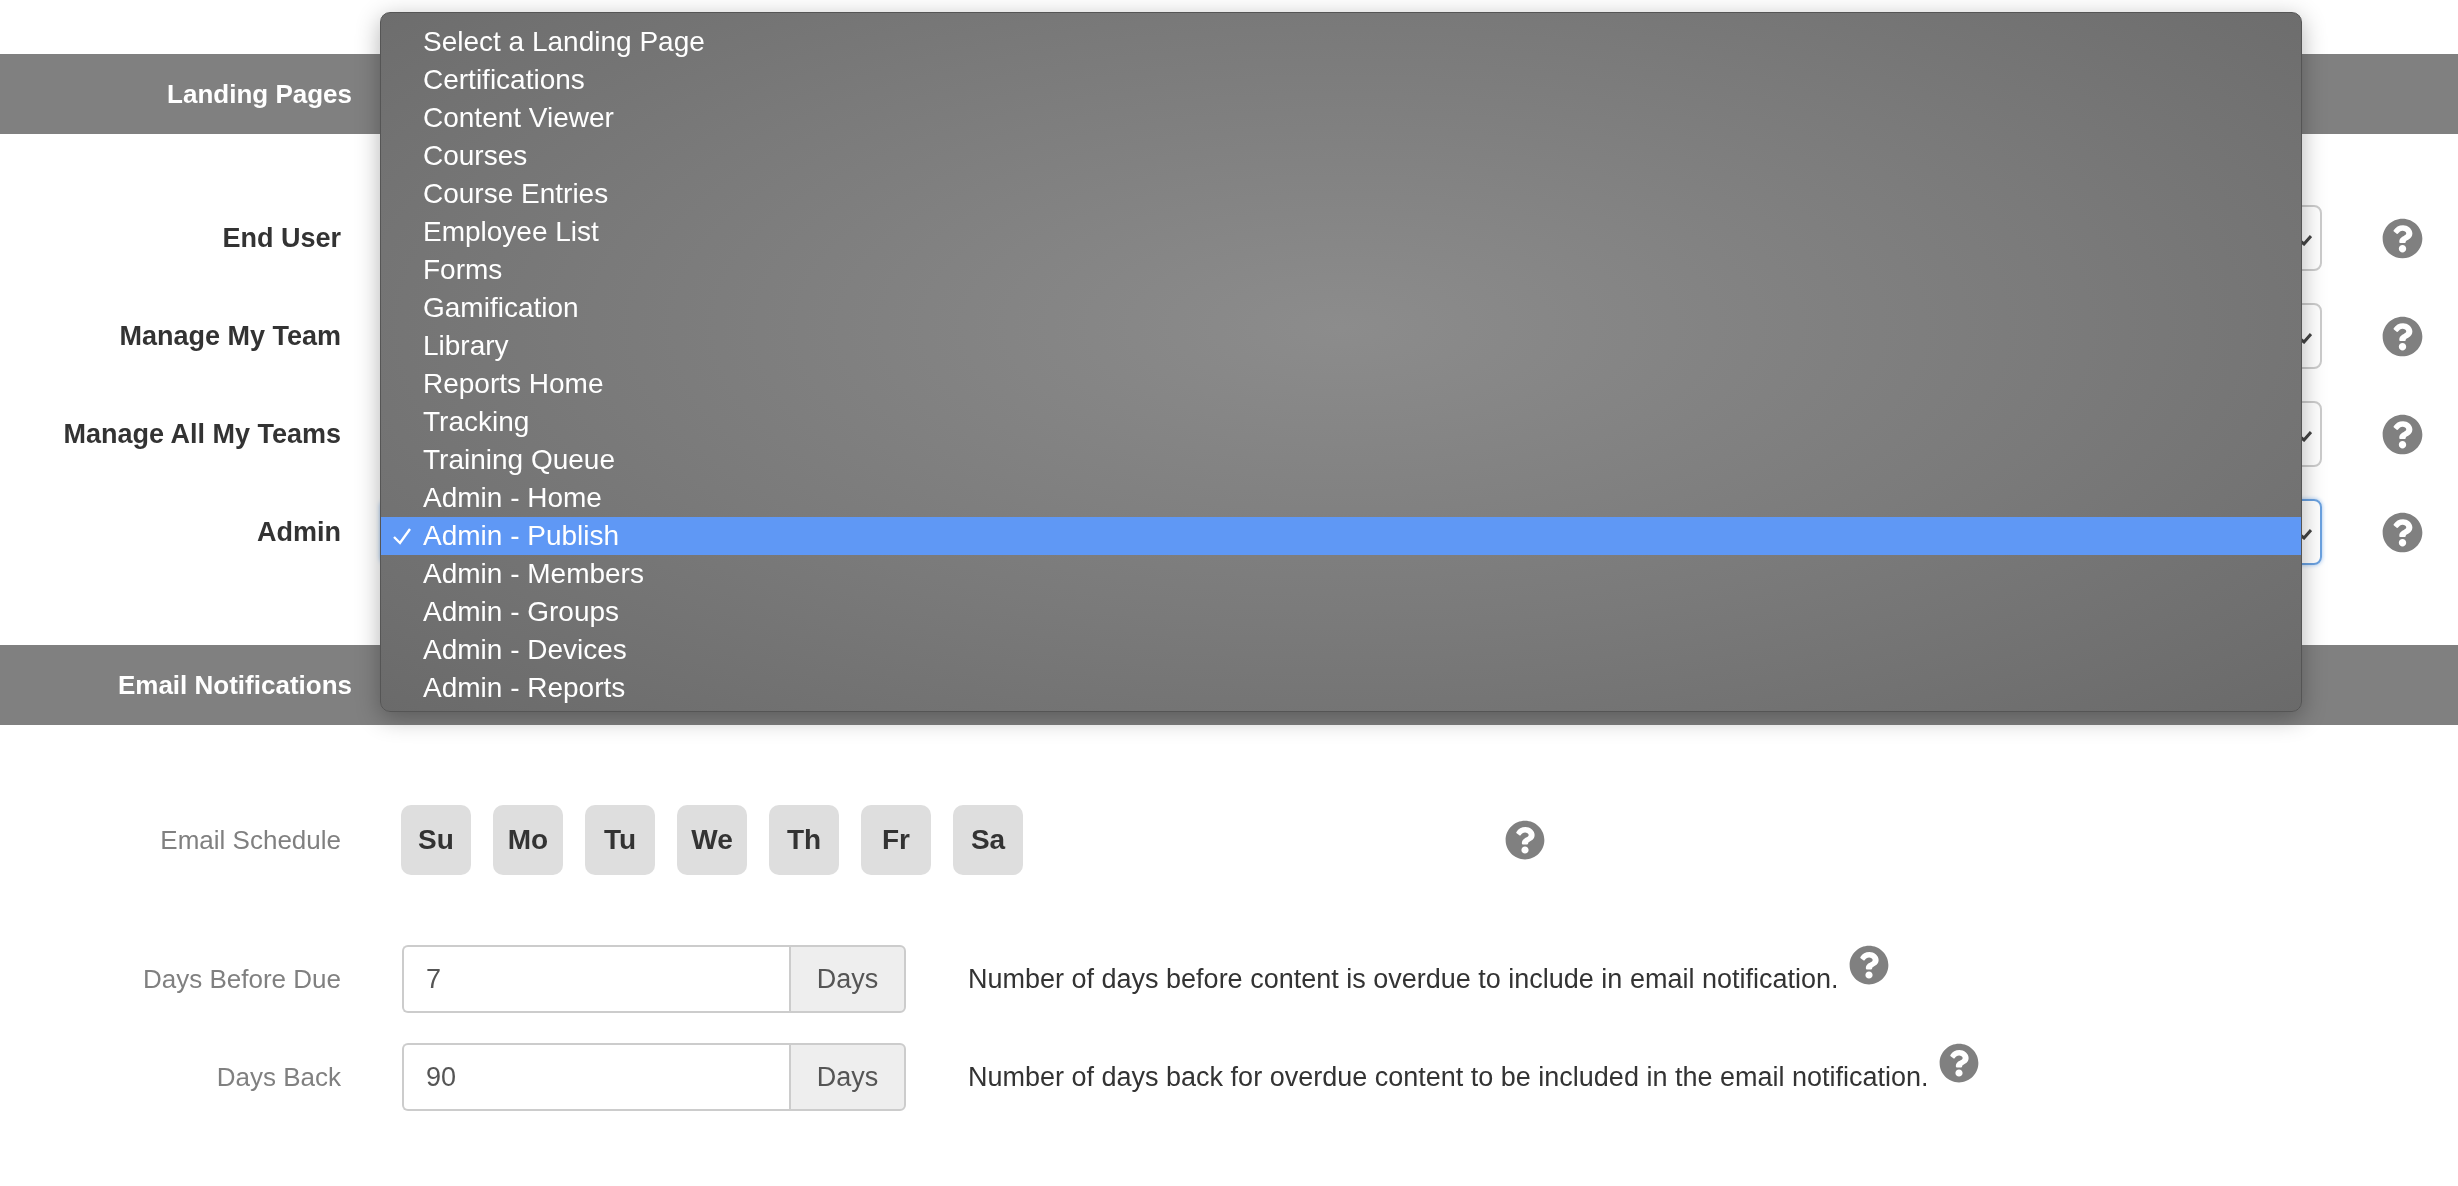 This screenshot has width=2458, height=1186. Describe the element at coordinates (595, 1077) in the screenshot. I see `number-field: 90` at that location.